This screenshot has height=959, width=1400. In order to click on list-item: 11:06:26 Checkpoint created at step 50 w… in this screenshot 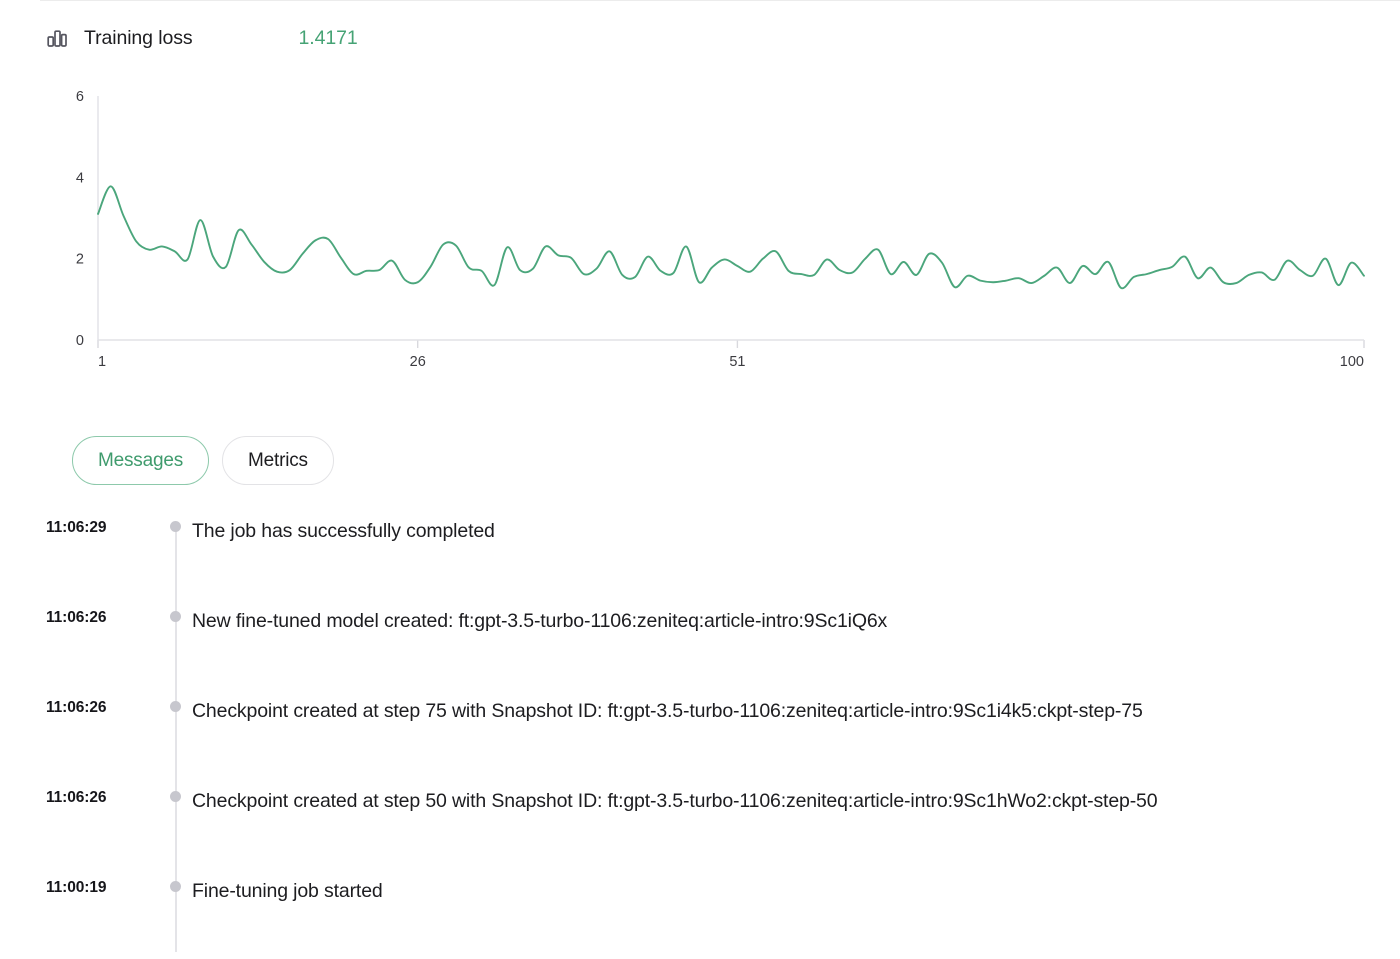, I will do `click(716, 823)`.